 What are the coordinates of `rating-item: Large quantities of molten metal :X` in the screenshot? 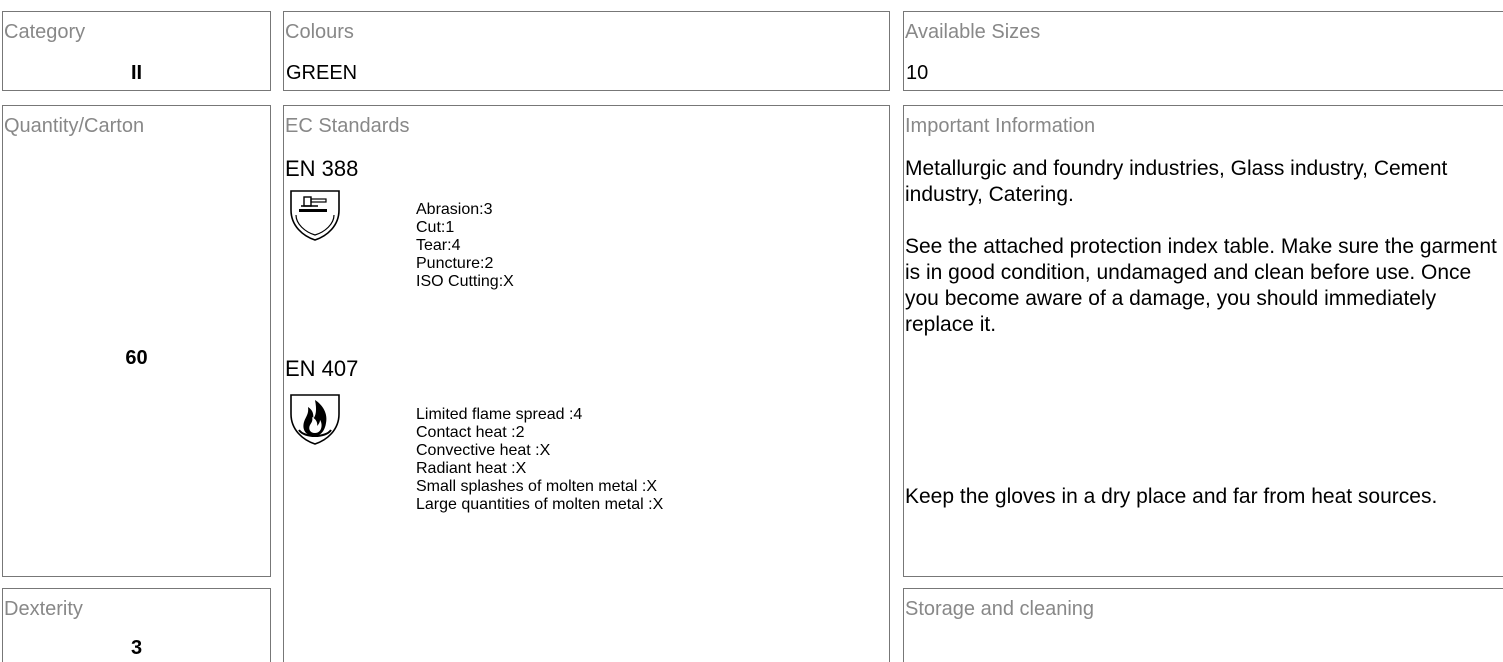 It's located at (540, 504).